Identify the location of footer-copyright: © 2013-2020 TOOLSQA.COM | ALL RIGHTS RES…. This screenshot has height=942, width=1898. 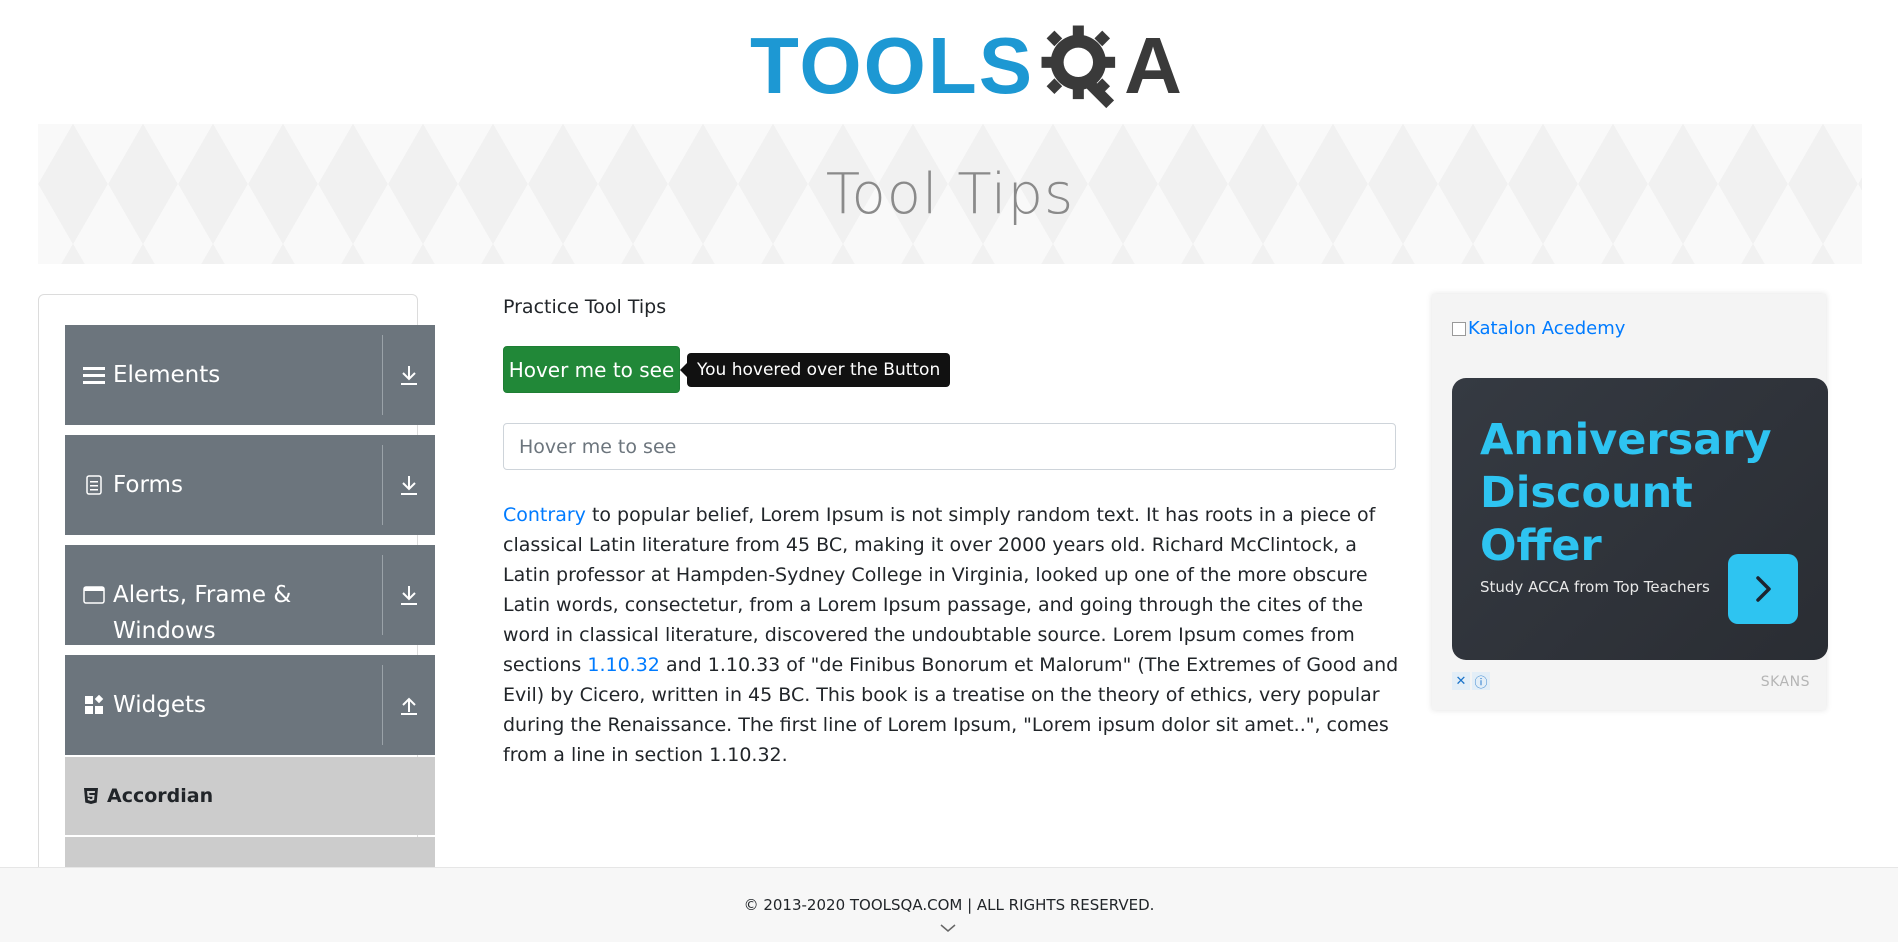
(949, 905).